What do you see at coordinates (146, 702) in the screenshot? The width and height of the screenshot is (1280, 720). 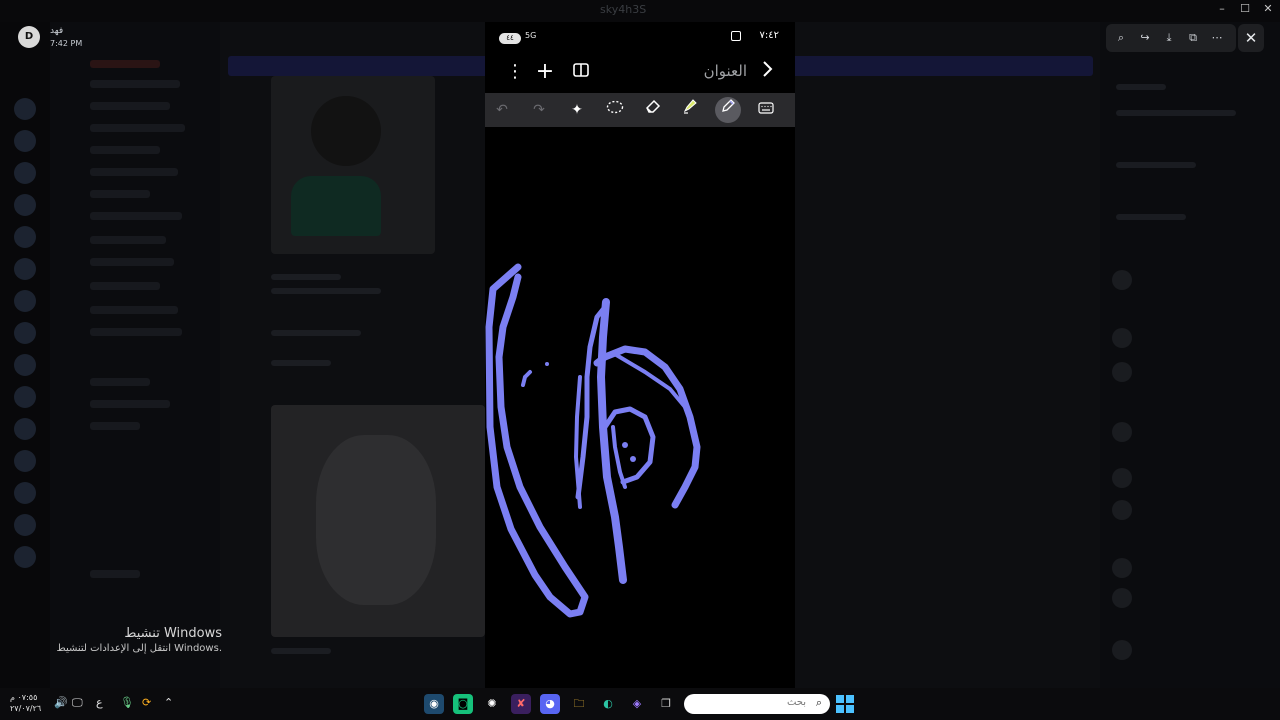 I see `sync-icon: ⟳` at bounding box center [146, 702].